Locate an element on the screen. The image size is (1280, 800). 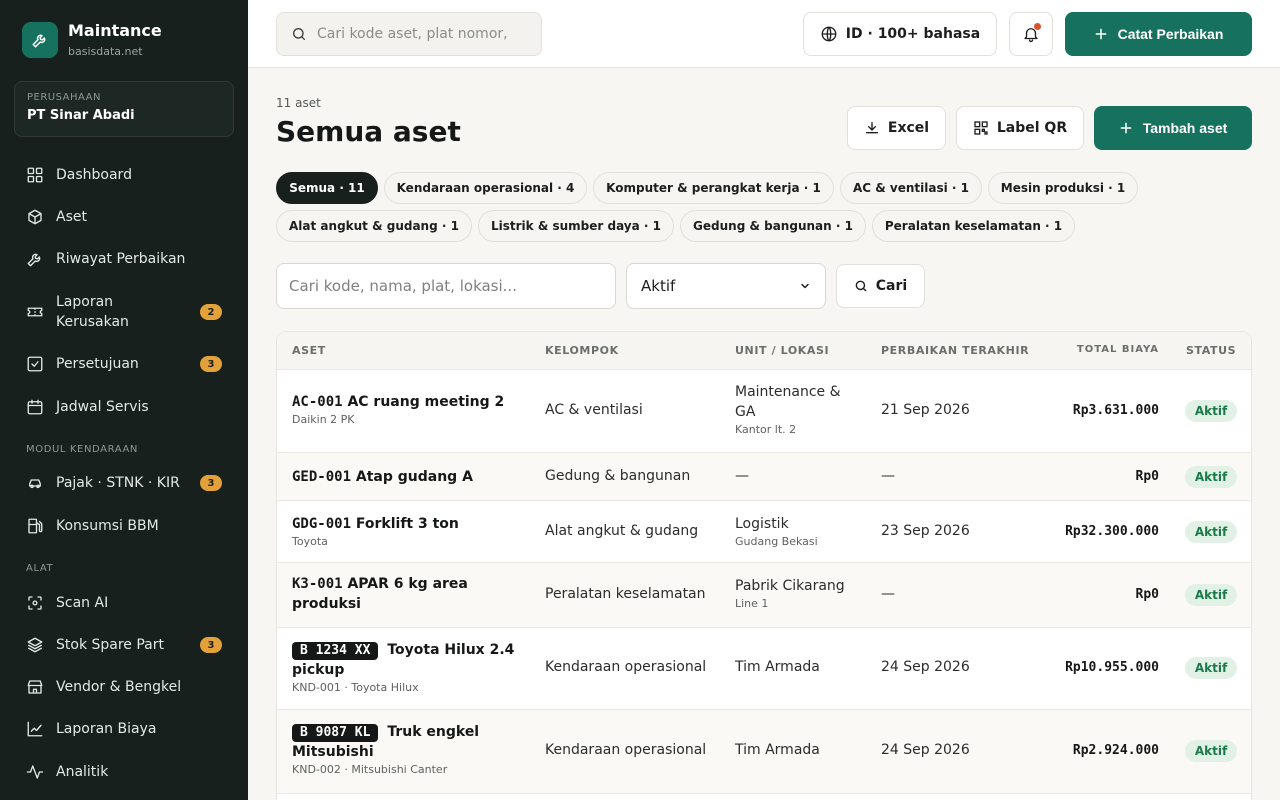
sidebar-item-persetujuan: Persetujuan 3 is located at coordinates (124, 364).